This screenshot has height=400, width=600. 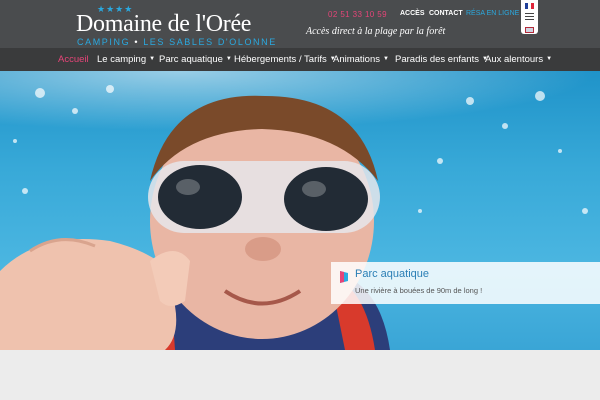 What do you see at coordinates (392, 274) in the screenshot?
I see `slide-title: Parc aquatique` at bounding box center [392, 274].